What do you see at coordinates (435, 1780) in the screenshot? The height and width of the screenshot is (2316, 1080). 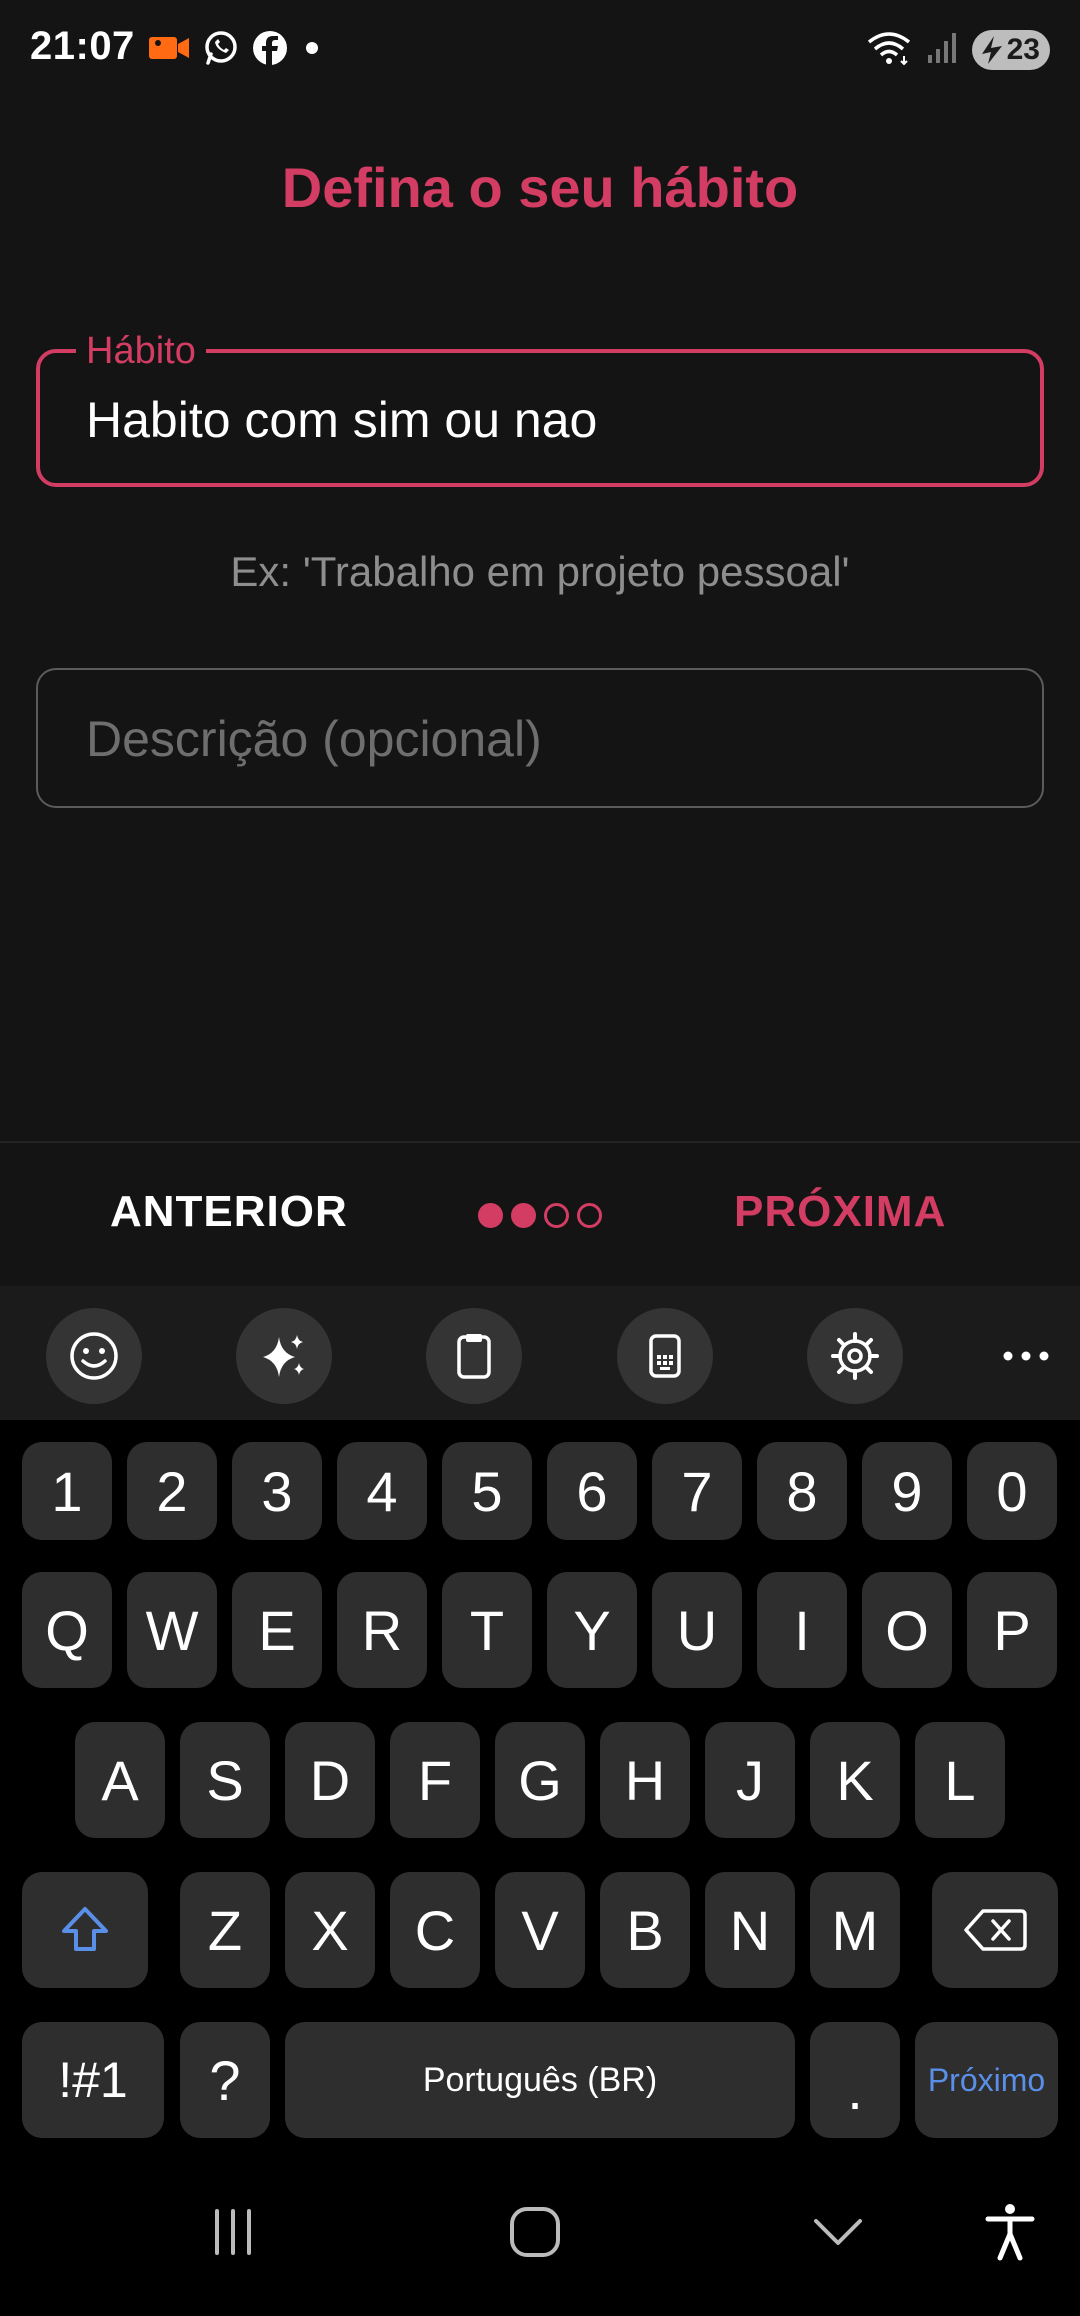 I see `key-f: F` at bounding box center [435, 1780].